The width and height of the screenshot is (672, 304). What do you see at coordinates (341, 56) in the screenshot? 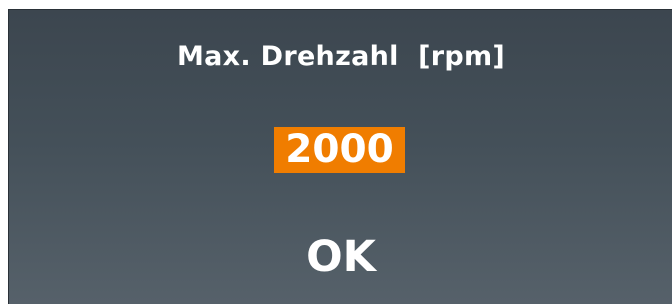
I see `parameter-title: Max. Drehzahl [rpm]` at bounding box center [341, 56].